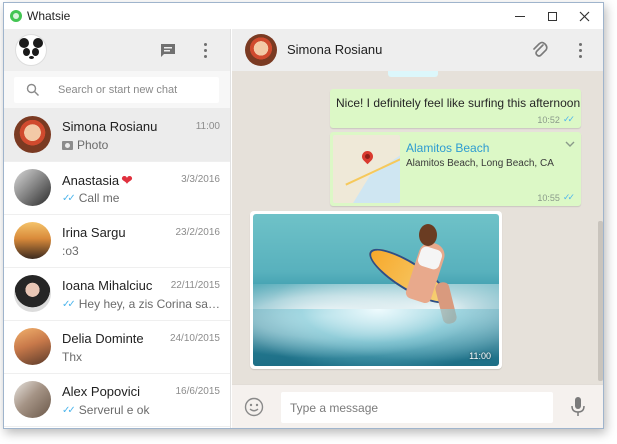  I want to click on chat-date: 16/6/2015, so click(198, 391).